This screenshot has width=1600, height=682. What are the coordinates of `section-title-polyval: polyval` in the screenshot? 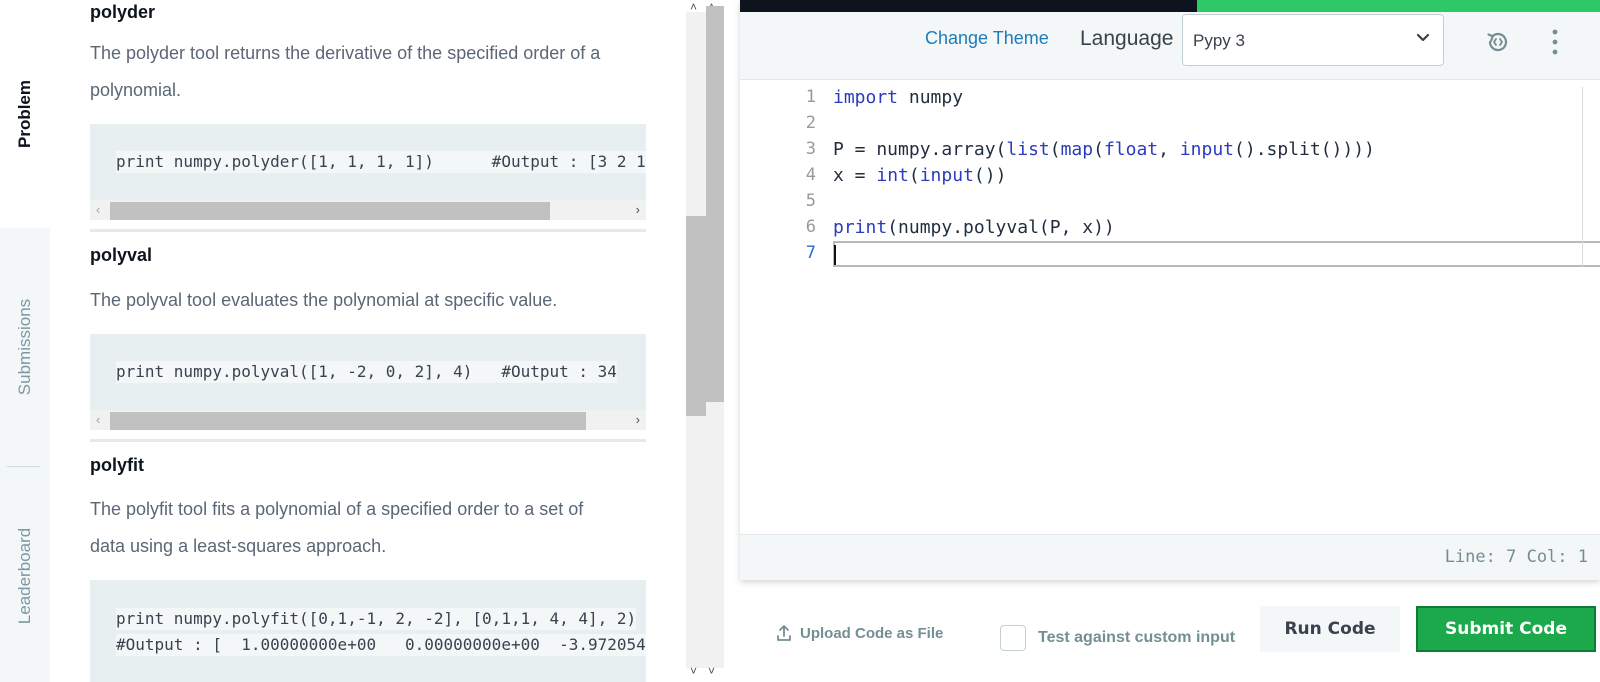 It's located at (121, 255).